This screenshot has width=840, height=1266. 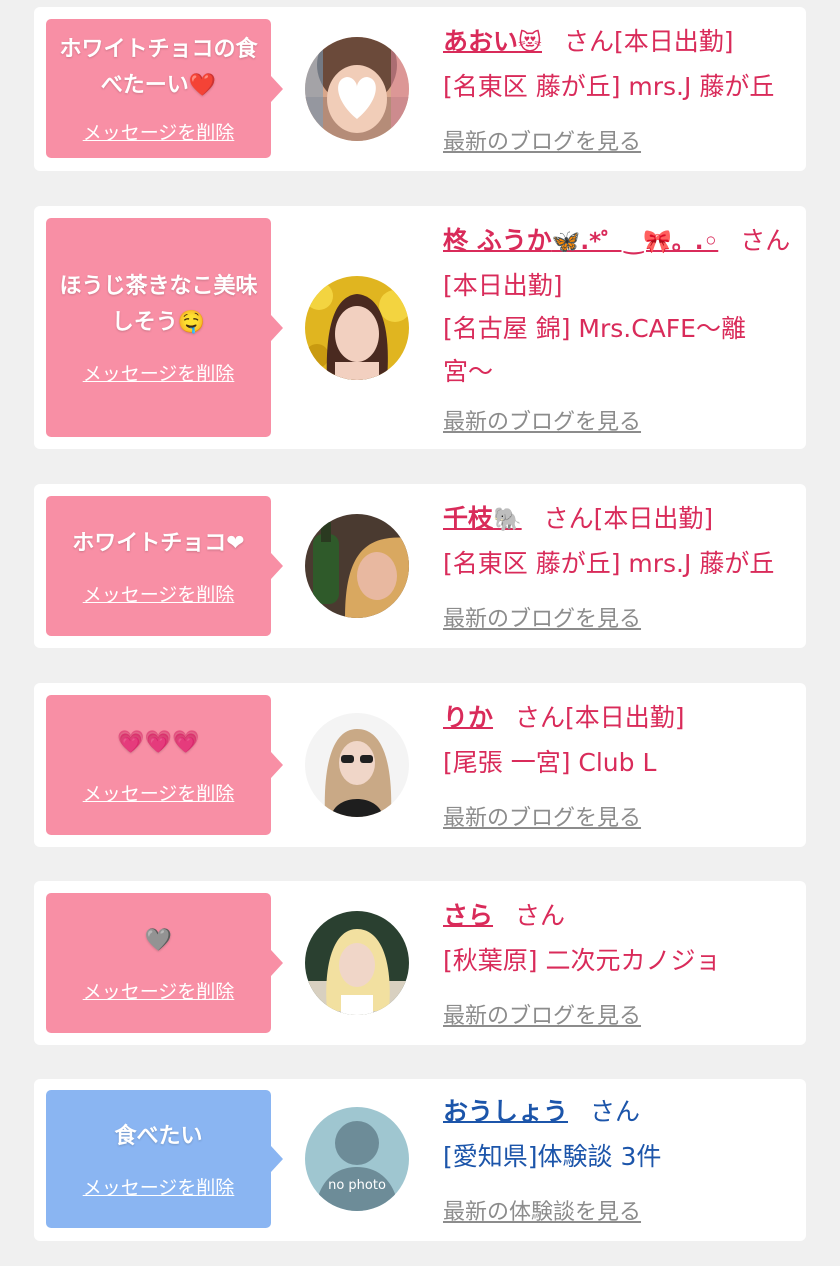 What do you see at coordinates (492, 41) in the screenshot?
I see `member-name-link: あおい😻` at bounding box center [492, 41].